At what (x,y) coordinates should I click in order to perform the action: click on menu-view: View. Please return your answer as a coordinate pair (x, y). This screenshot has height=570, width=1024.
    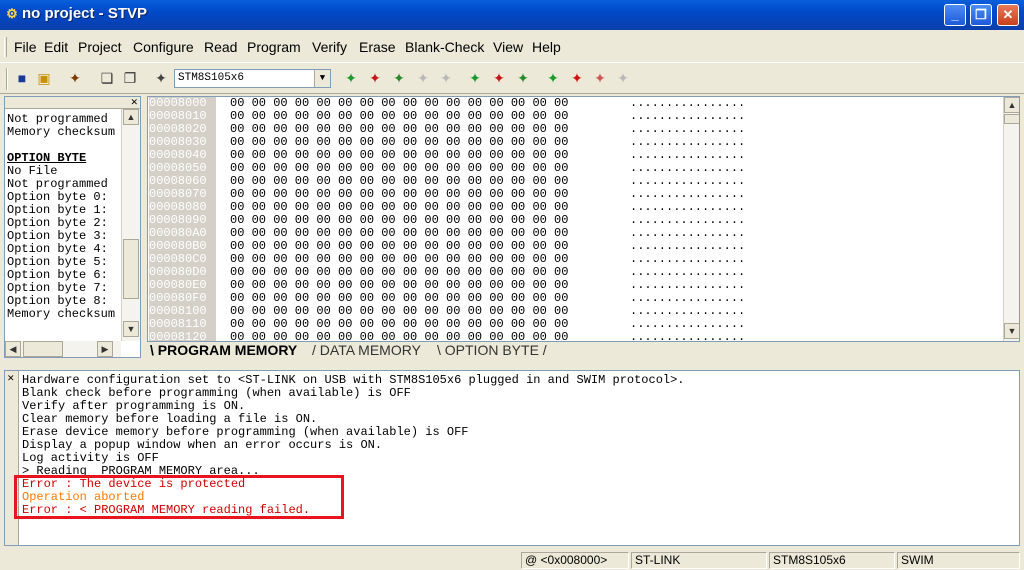
    Looking at the image, I should click on (508, 47).